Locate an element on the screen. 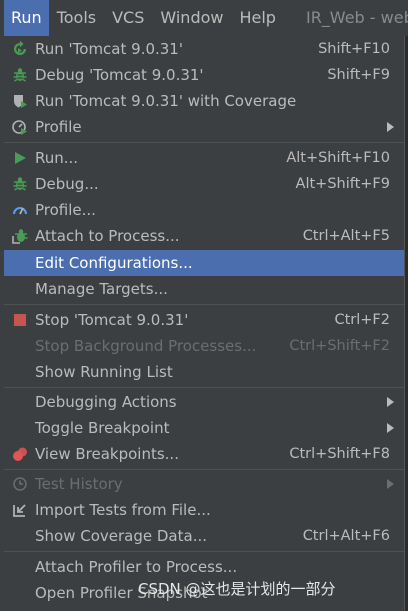  menu-item-label: Run 'Tomcat 9.0.31' is located at coordinates (109, 49).